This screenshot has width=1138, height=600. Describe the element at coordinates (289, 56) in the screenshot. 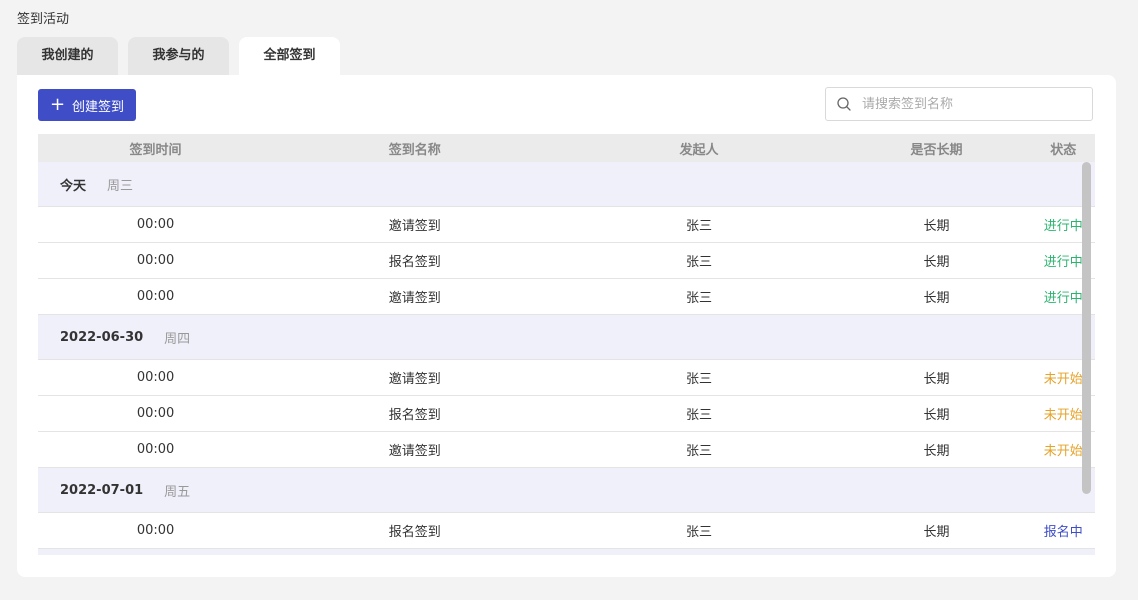

I see `tab-all-signins: 全部签到` at that location.